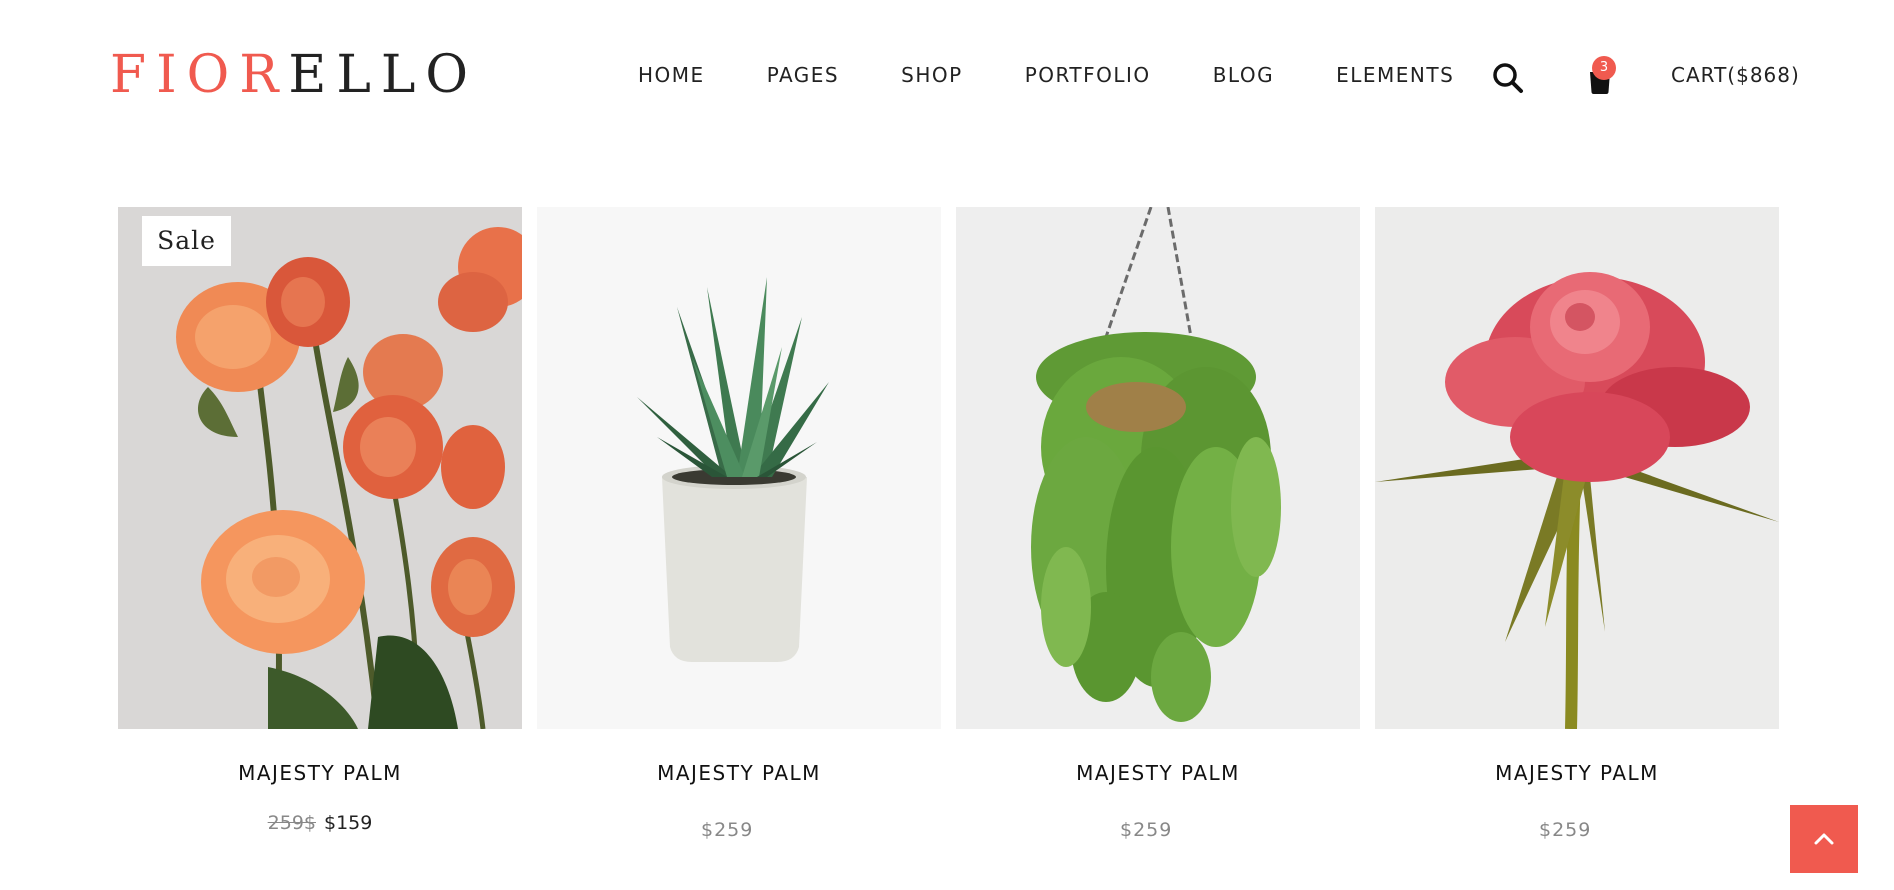 The width and height of the screenshot is (1894, 890). Describe the element at coordinates (739, 468) in the screenshot. I see `product-image-aloe-in-concrete-pot` at that location.